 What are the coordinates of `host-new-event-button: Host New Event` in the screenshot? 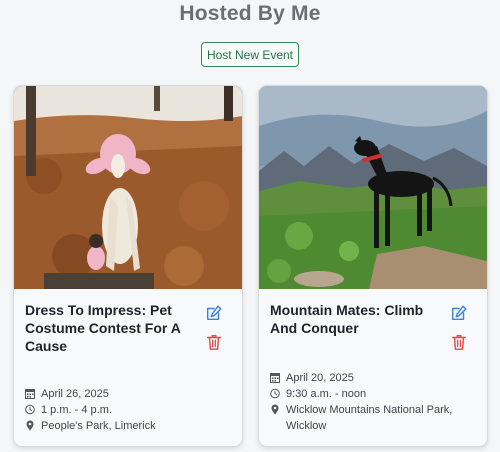 It's located at (250, 54).